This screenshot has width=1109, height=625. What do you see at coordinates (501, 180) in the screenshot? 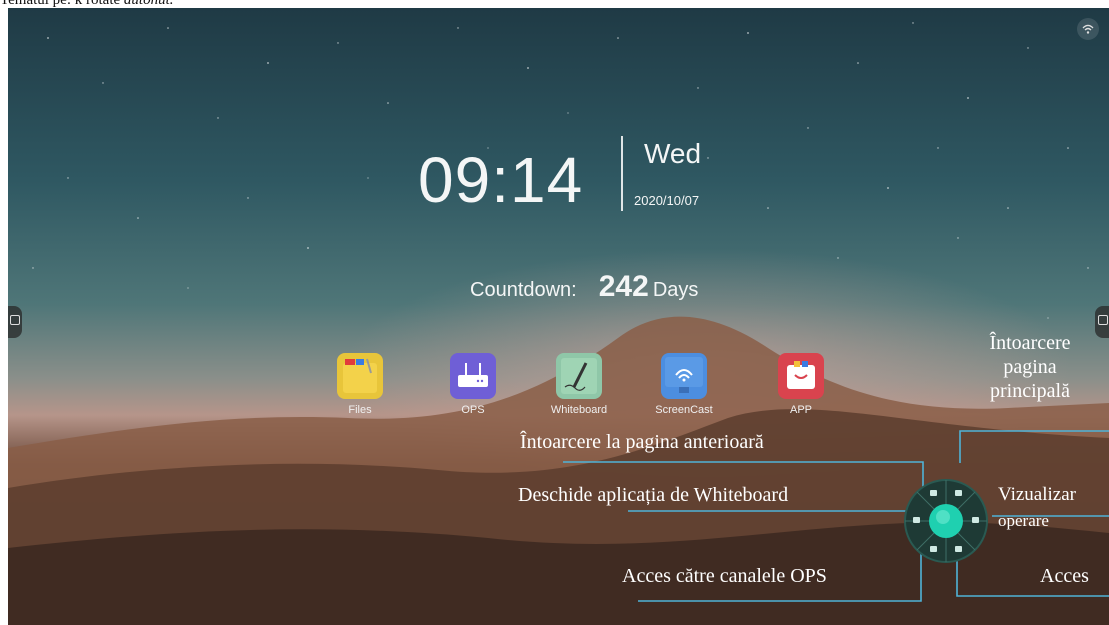
I see `clock-time: 09:14` at bounding box center [501, 180].